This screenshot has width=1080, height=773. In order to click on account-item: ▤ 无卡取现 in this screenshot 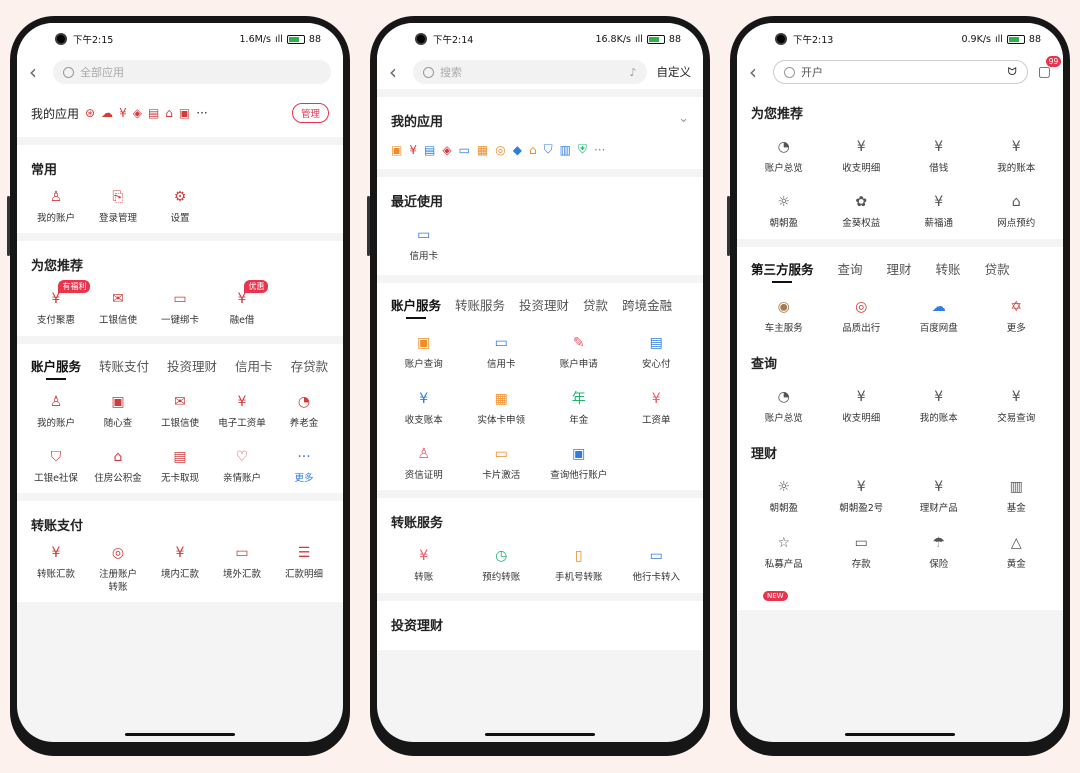, I will do `click(180, 465)`.